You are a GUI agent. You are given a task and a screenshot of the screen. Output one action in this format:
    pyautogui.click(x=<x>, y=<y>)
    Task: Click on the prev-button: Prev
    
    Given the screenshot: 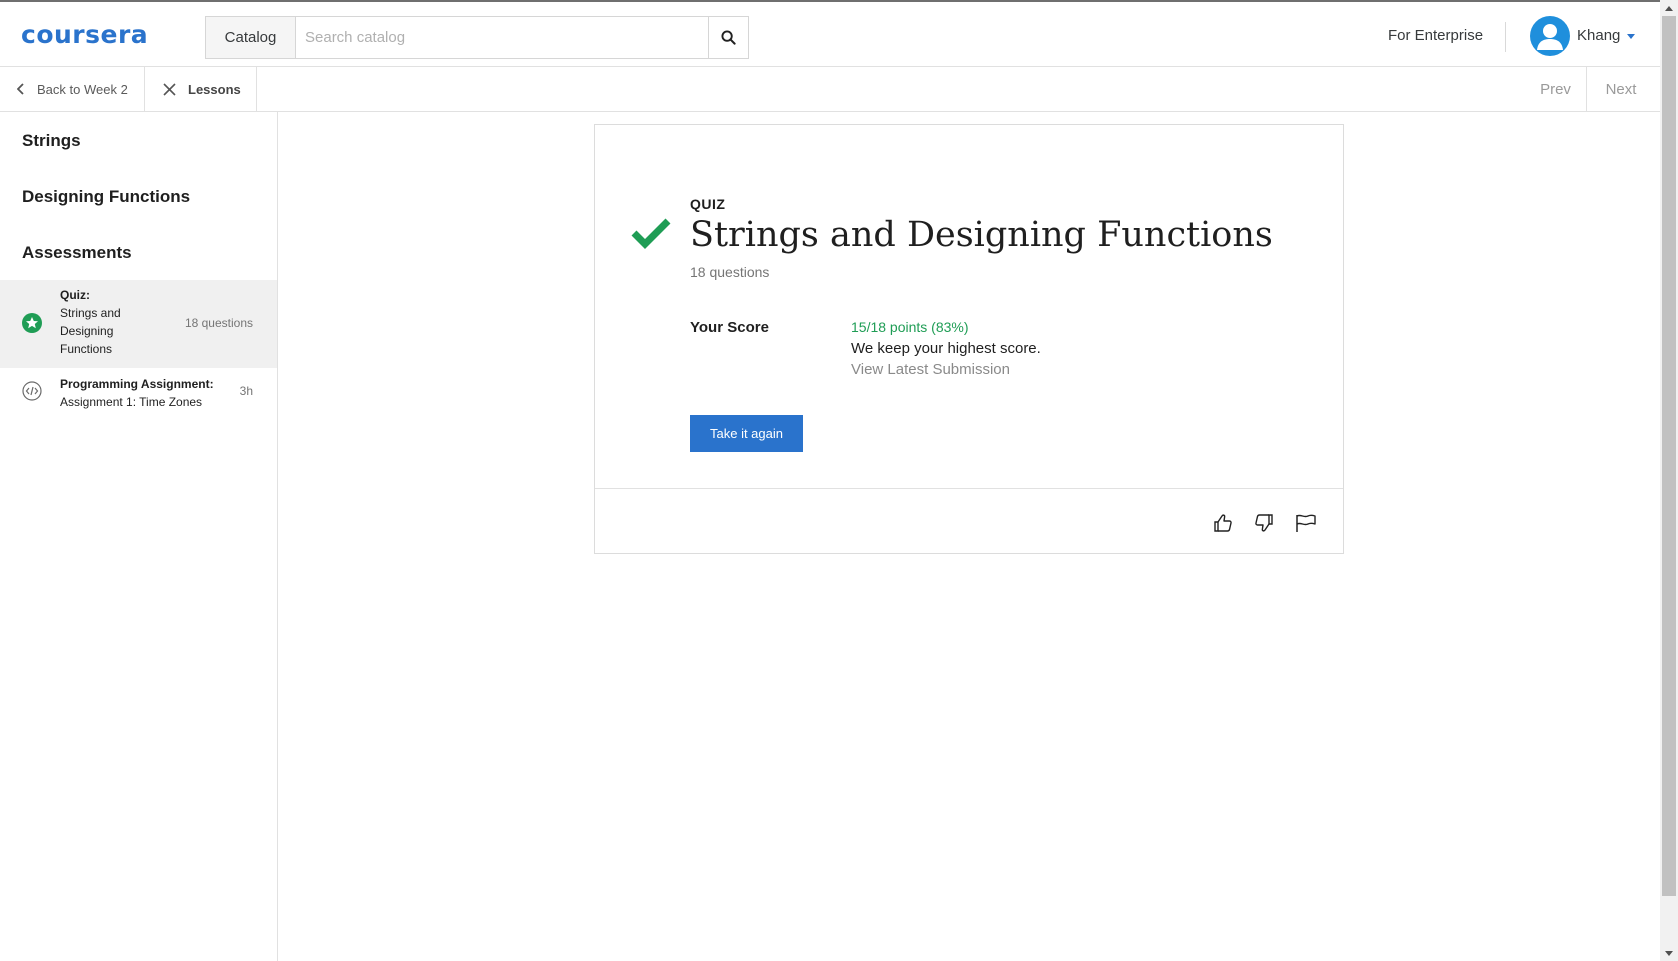 What is the action you would take?
    pyautogui.click(x=1556, y=89)
    